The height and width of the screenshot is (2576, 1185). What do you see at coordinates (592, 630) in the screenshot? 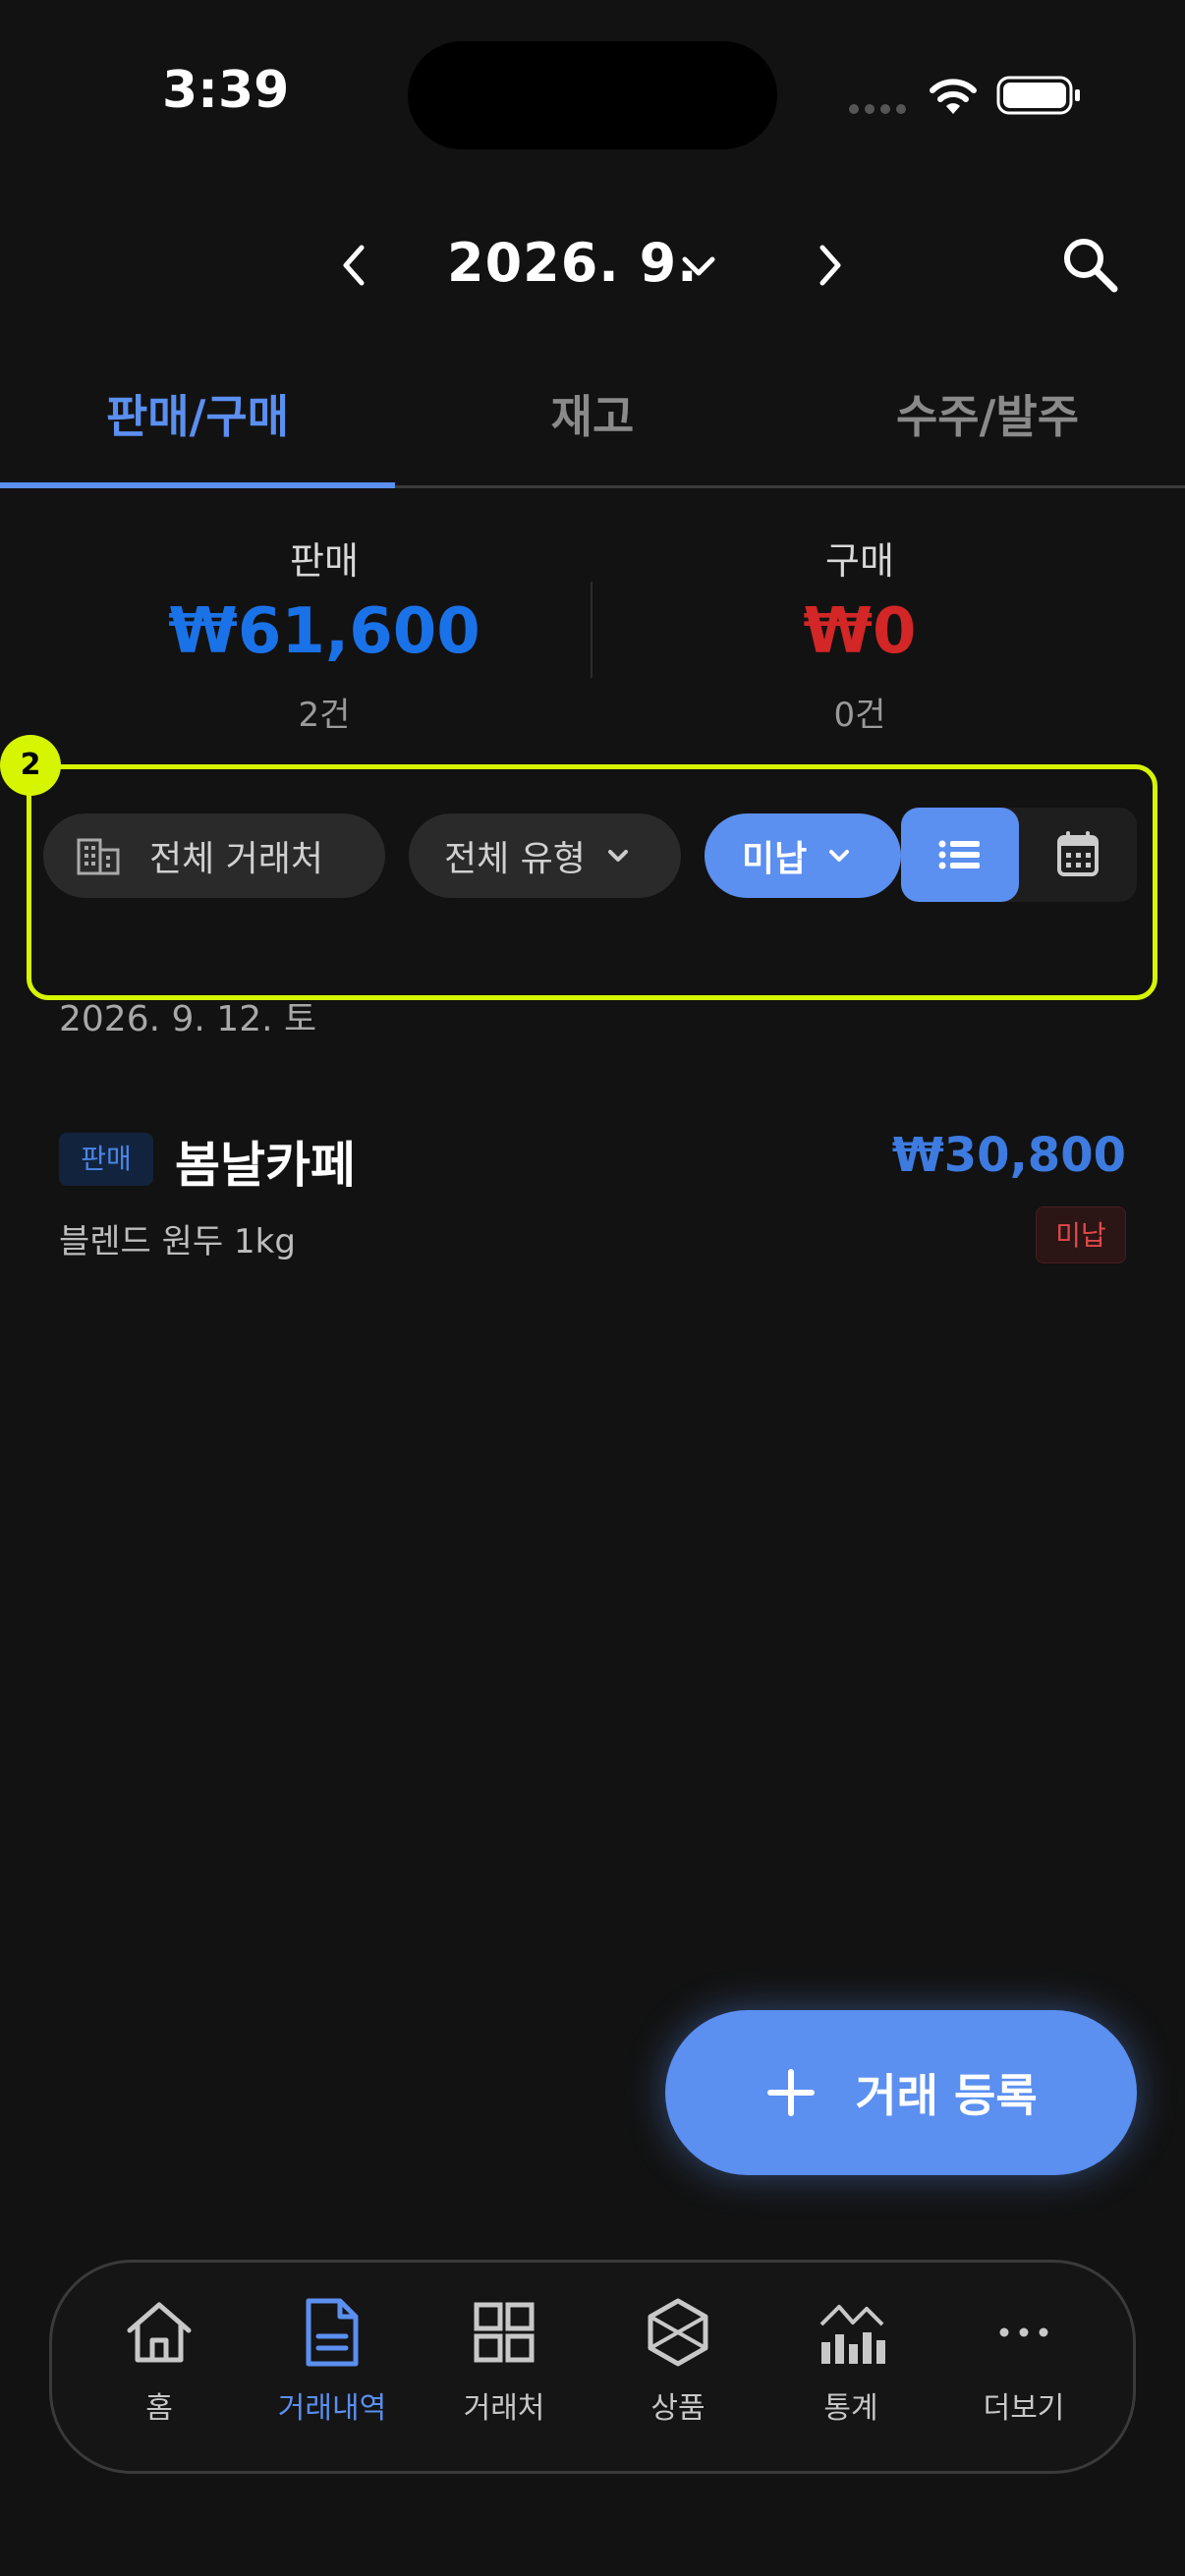
I see `summary-divider` at bounding box center [592, 630].